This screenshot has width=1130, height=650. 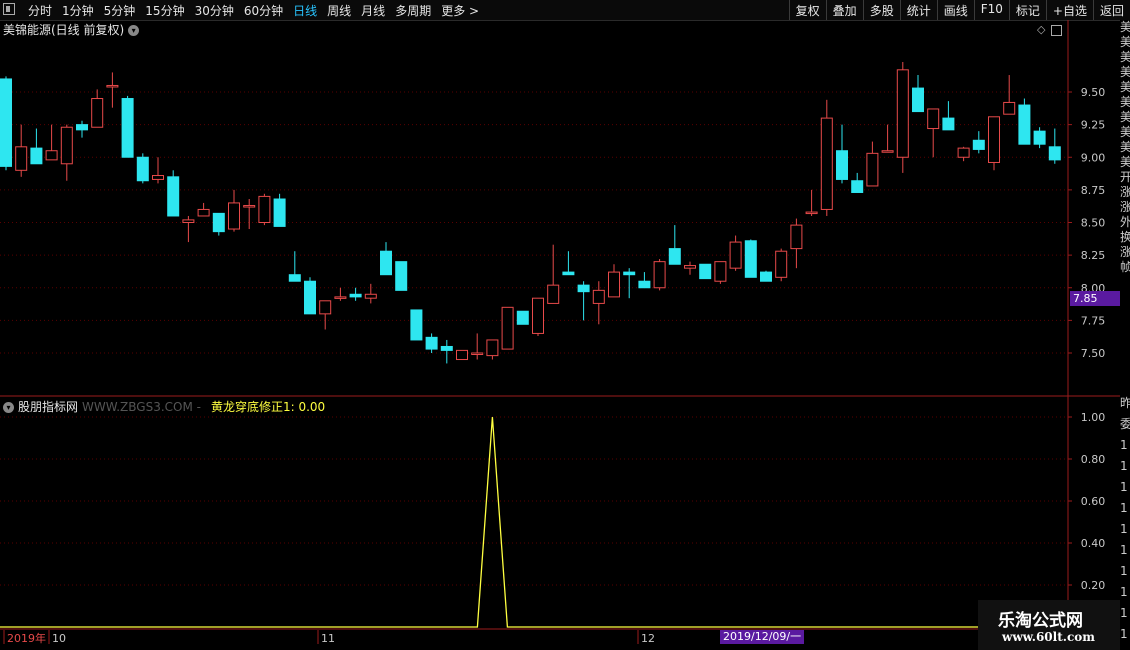 What do you see at coordinates (48, 407) in the screenshot?
I see `indicator-panel-name: 股朋指标网` at bounding box center [48, 407].